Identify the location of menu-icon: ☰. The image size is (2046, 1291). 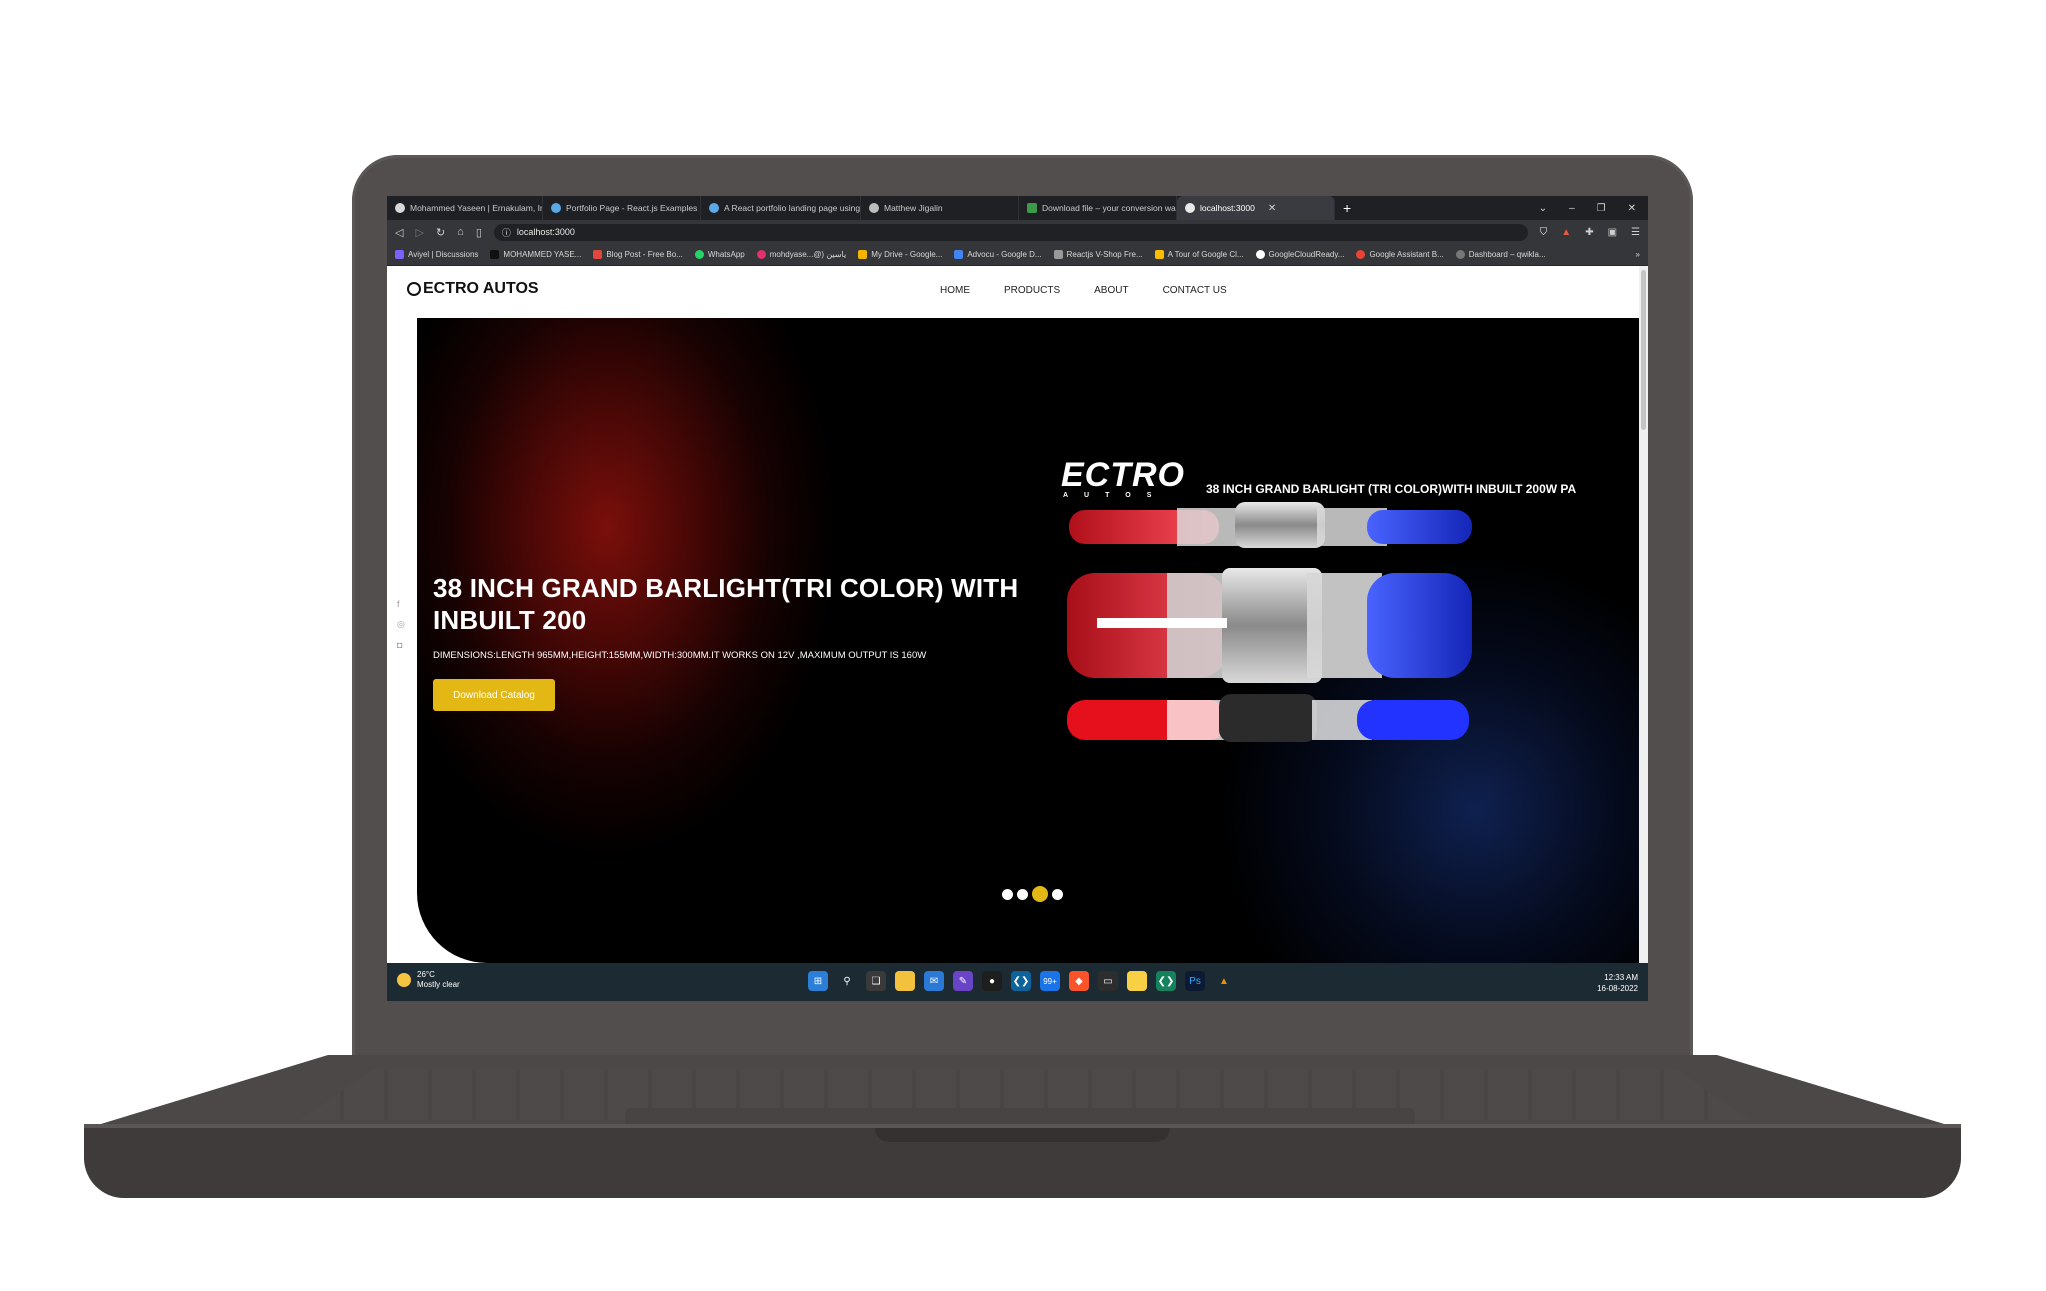
(1635, 232).